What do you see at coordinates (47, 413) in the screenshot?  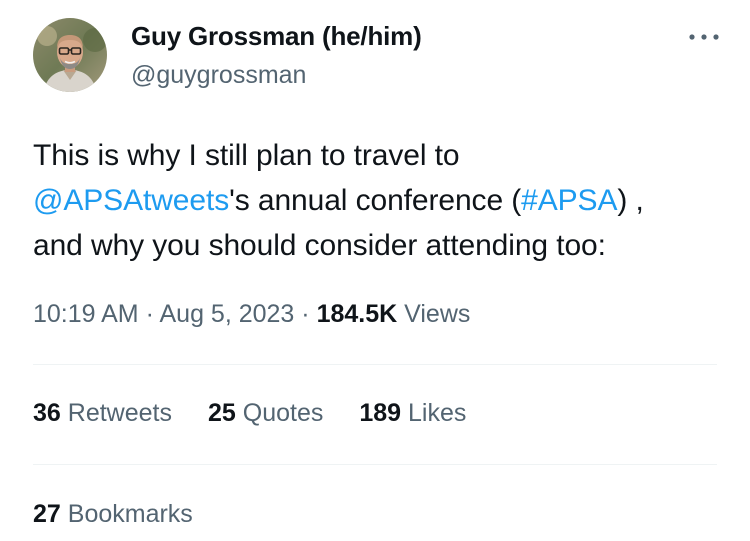 I see `retweets-count: 36` at bounding box center [47, 413].